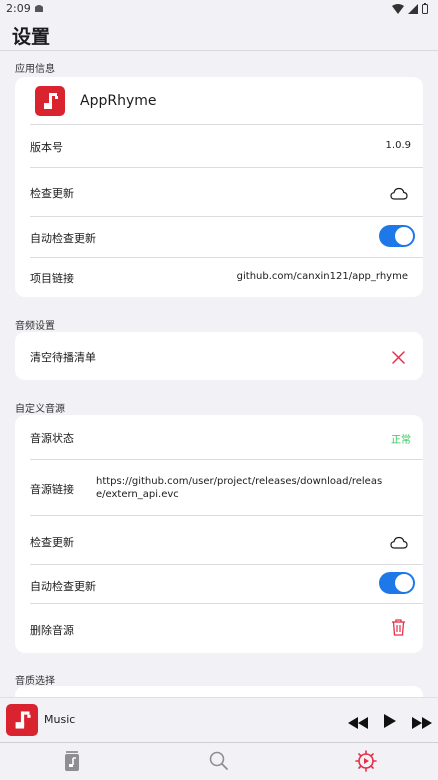 This screenshot has width=438, height=780. Describe the element at coordinates (63, 586) in the screenshot. I see `source-auto-check-label: 自动检查更新` at that location.